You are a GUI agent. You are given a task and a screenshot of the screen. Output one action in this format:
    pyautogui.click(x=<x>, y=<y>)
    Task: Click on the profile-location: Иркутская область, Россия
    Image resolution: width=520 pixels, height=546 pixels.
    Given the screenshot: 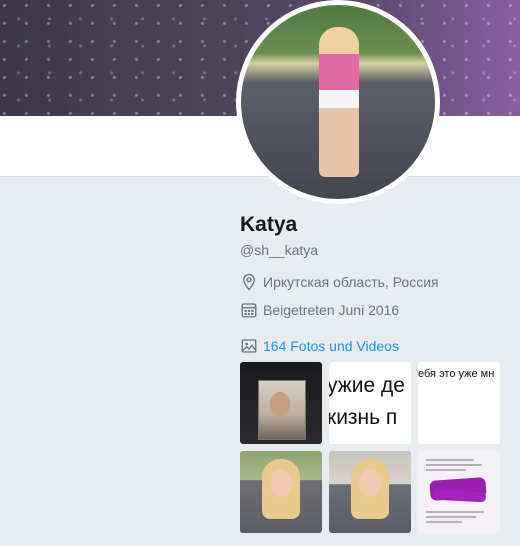 What is the action you would take?
    pyautogui.click(x=375, y=282)
    